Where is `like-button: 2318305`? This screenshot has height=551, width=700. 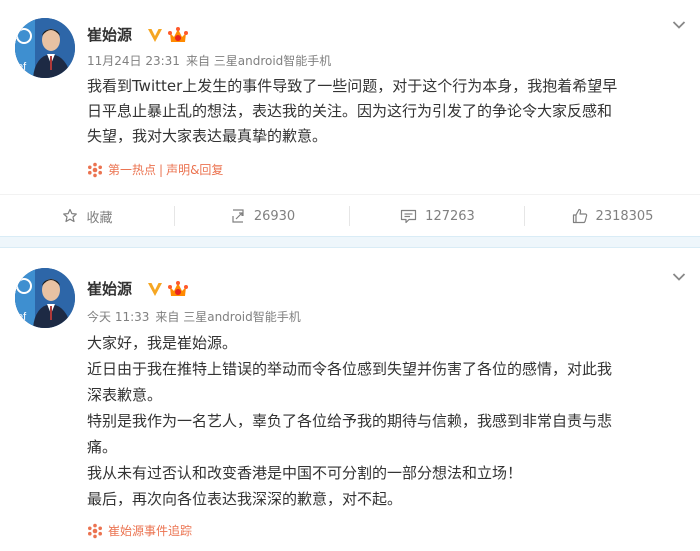
like-button: 2318305 is located at coordinates (612, 216).